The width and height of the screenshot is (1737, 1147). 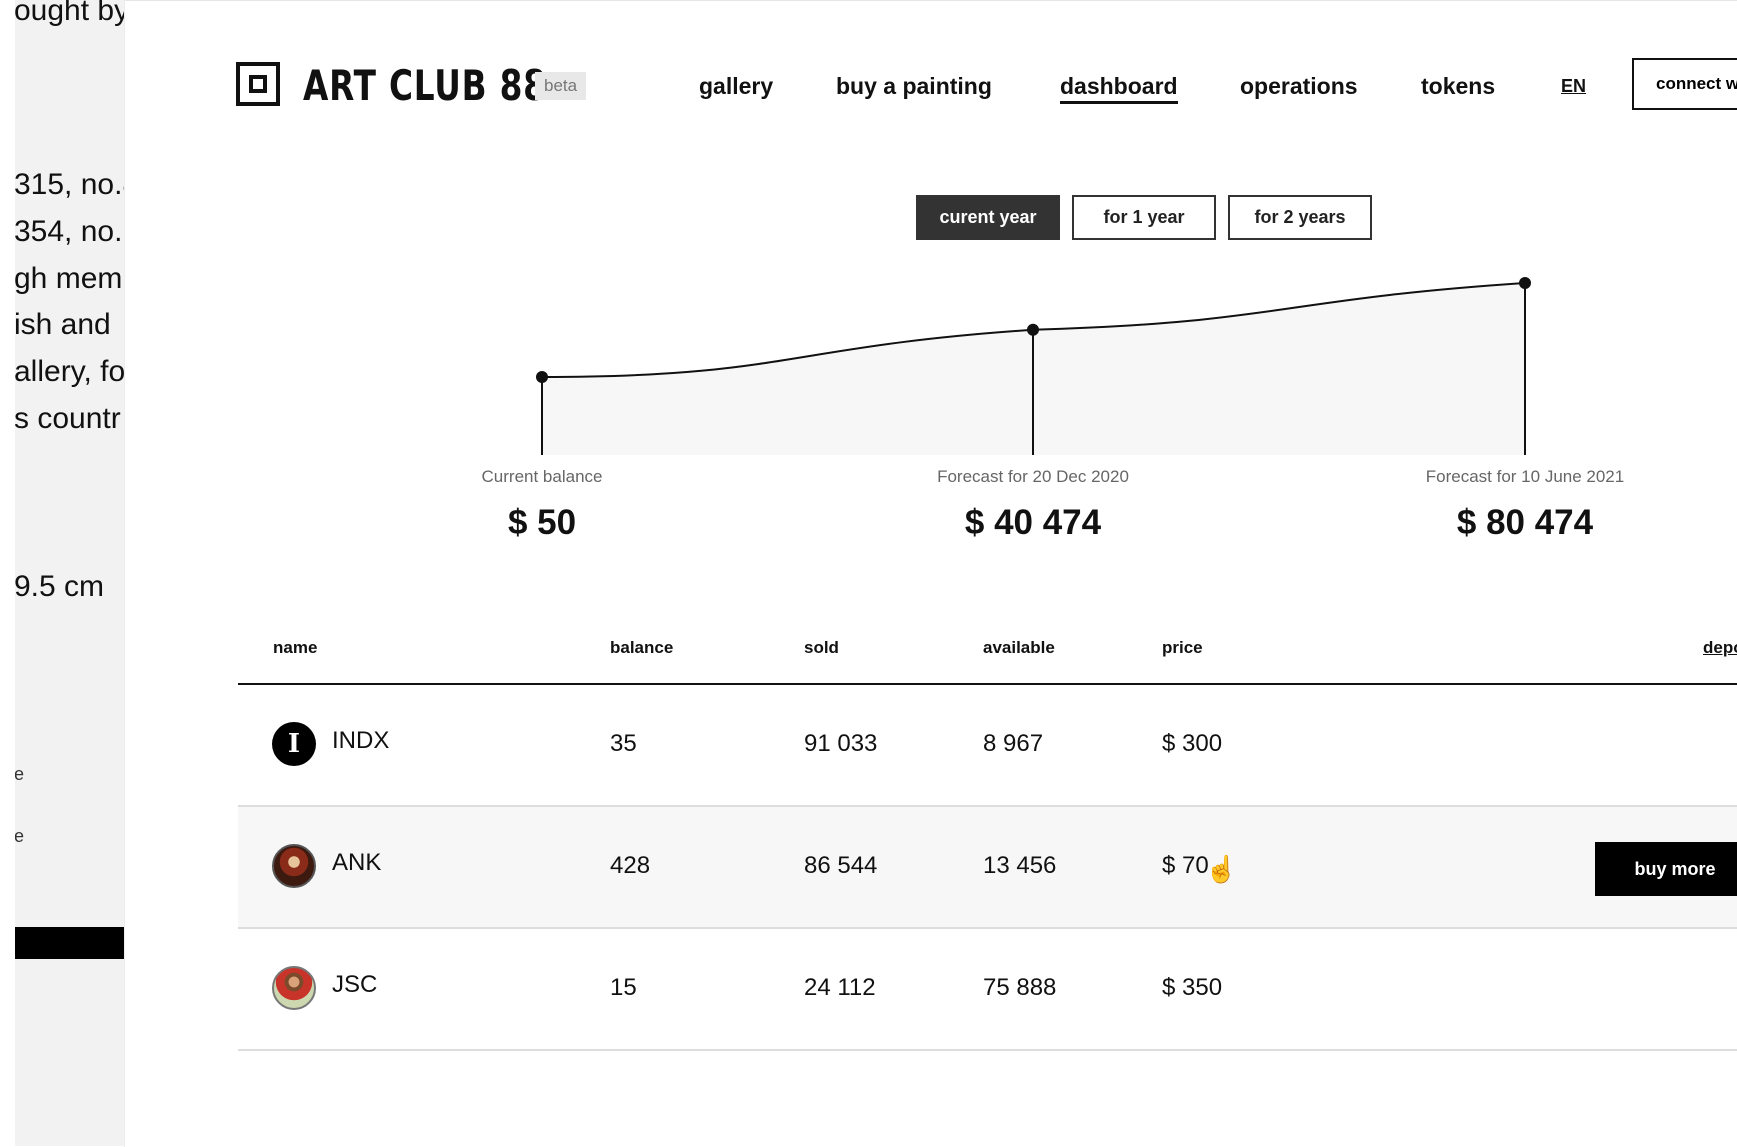 I want to click on background-text-line: ought by, so click(x=69, y=13).